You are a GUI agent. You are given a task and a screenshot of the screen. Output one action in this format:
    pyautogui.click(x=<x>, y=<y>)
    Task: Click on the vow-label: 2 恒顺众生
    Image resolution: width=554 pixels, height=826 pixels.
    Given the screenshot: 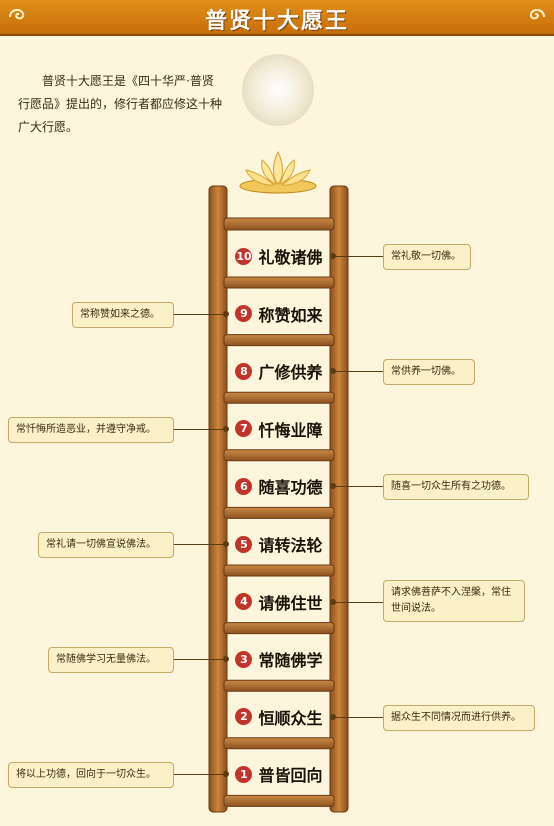 What is the action you would take?
    pyautogui.click(x=279, y=717)
    